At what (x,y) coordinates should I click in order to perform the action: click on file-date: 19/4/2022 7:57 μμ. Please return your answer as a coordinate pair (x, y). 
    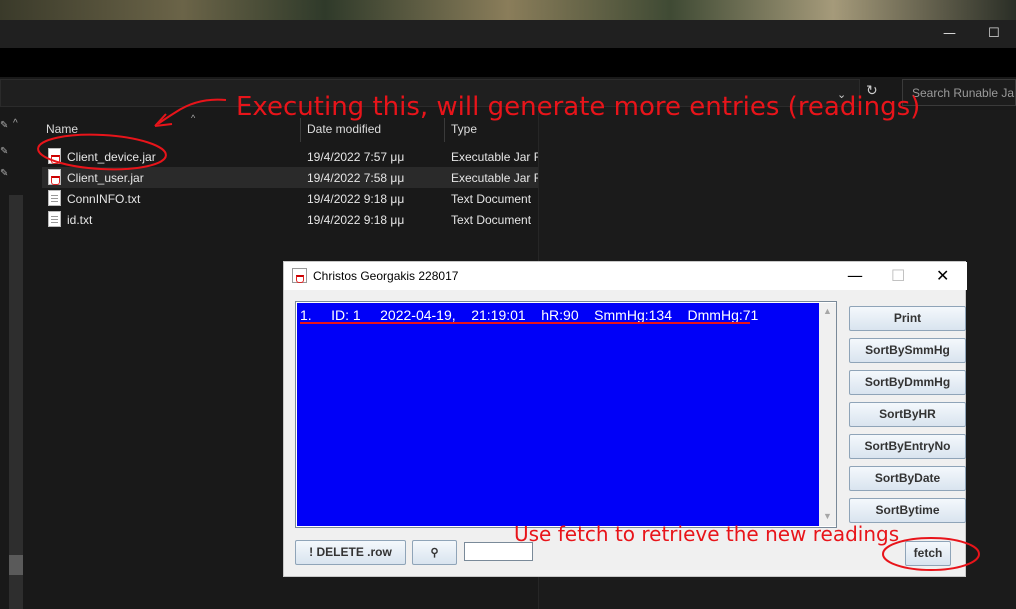
    Looking at the image, I should click on (356, 157).